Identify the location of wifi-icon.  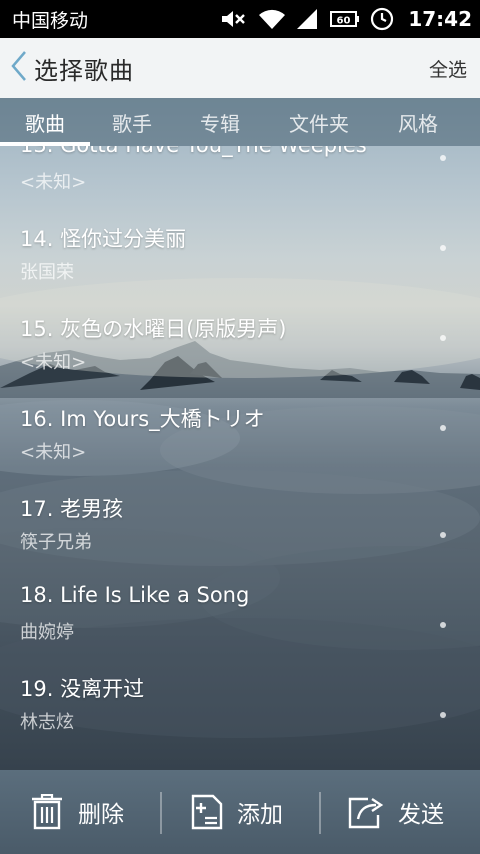
(272, 19).